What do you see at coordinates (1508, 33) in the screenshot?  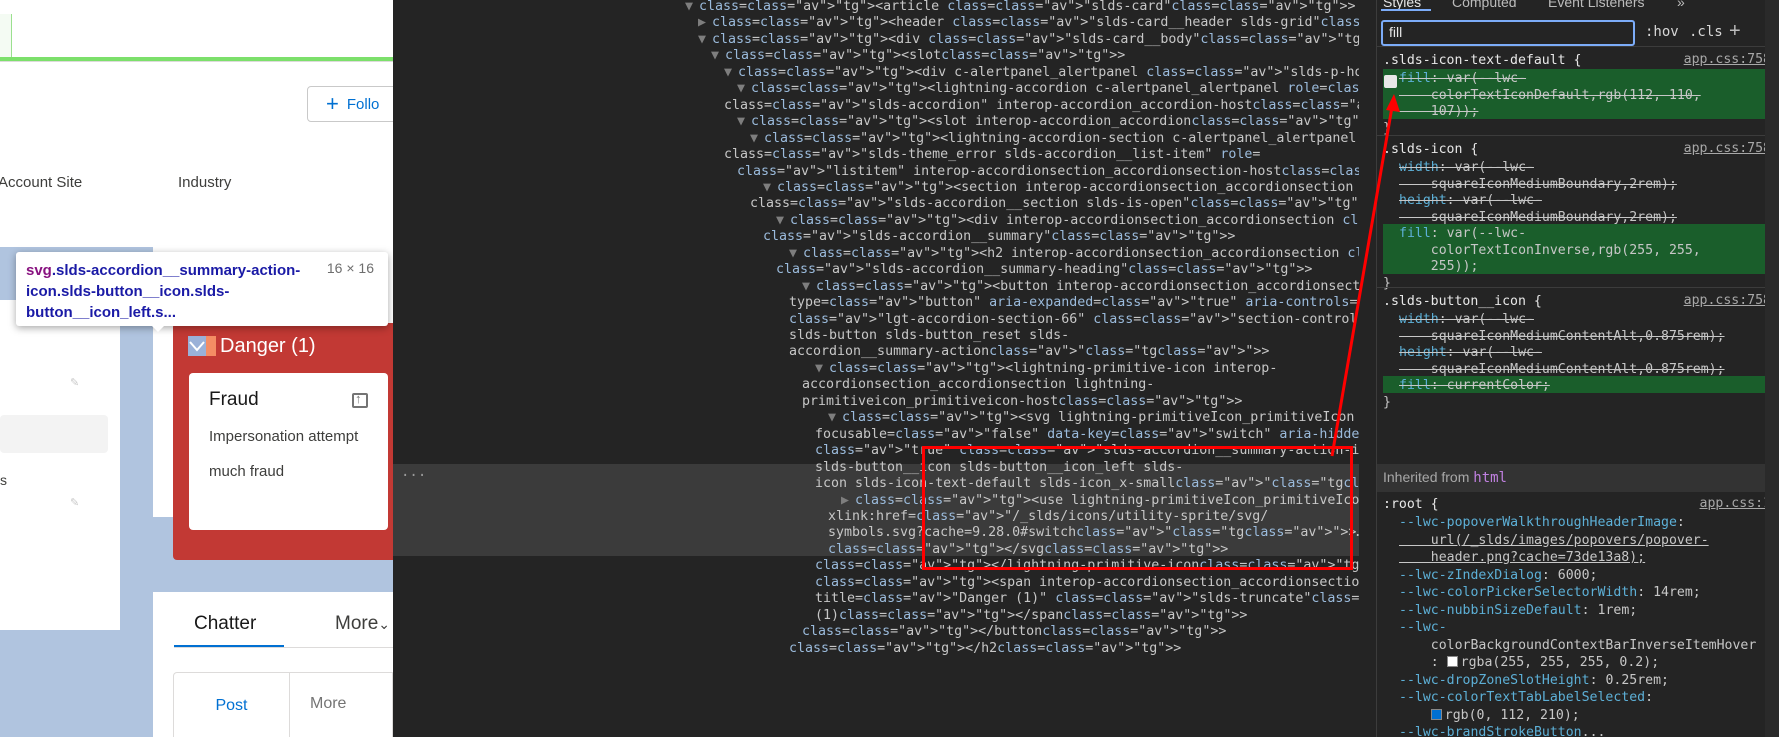 I see `styles-filter-input: fill` at bounding box center [1508, 33].